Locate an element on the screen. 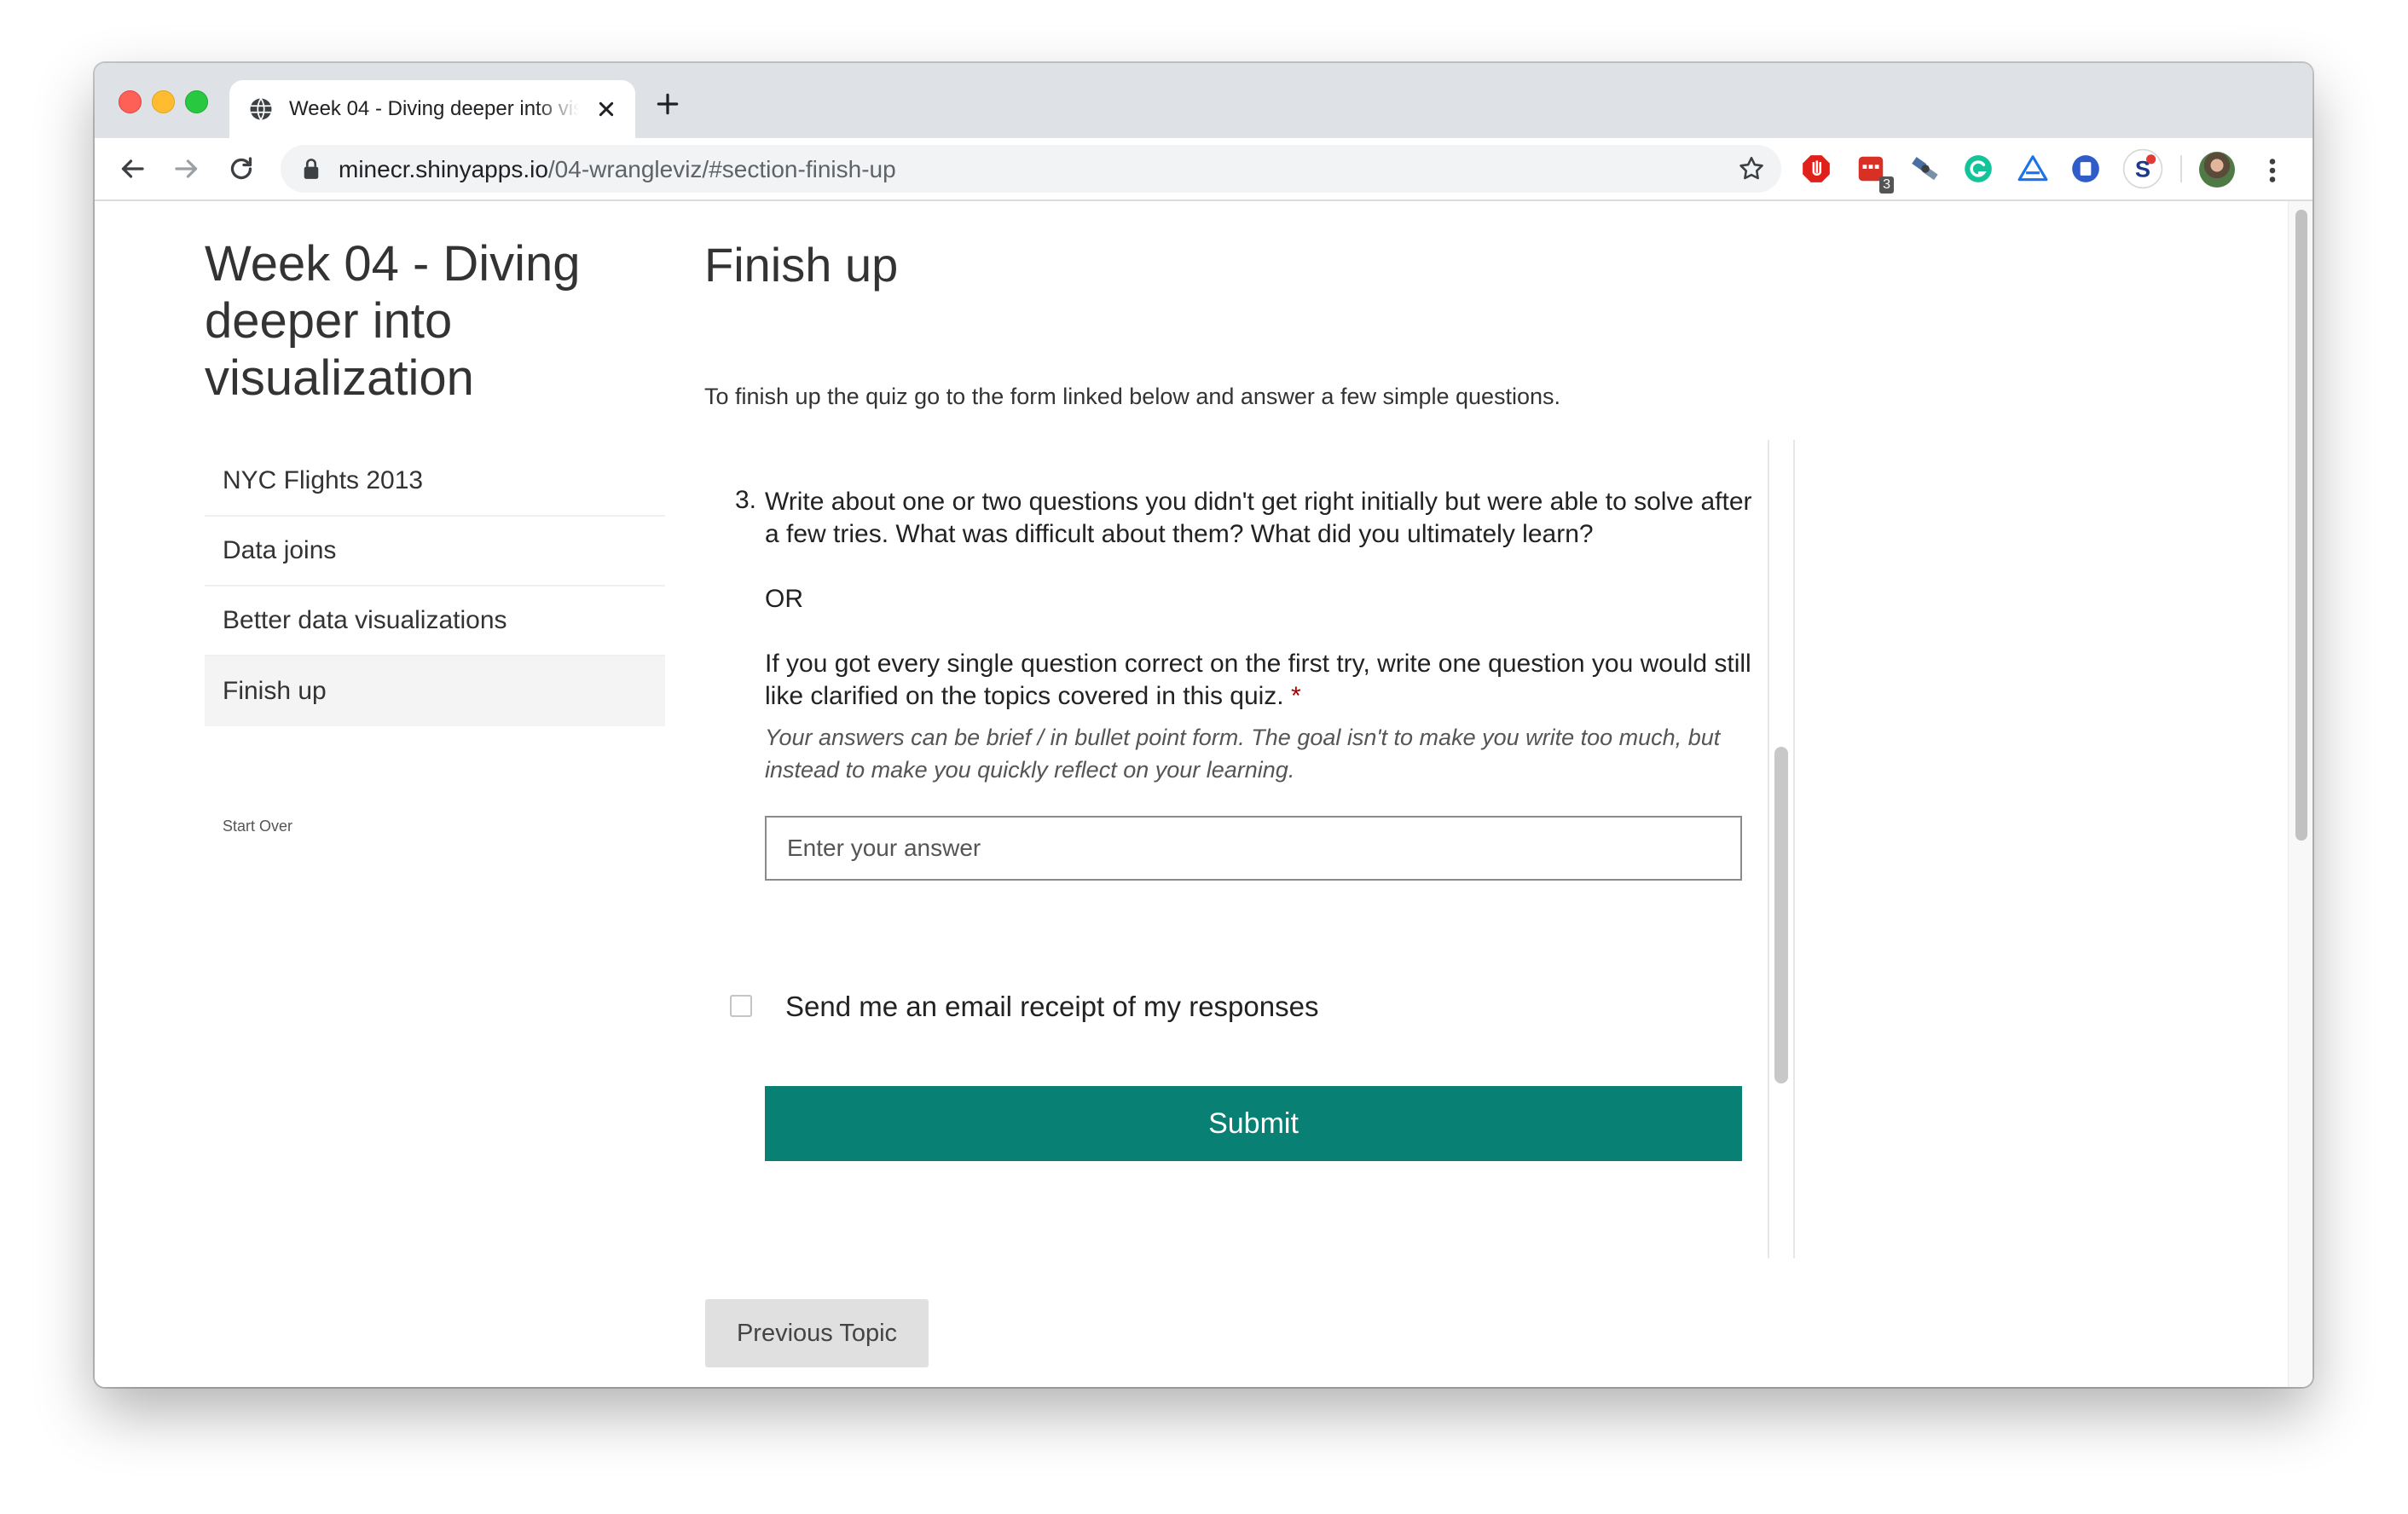 The width and height of the screenshot is (2408, 1514). question-or: OR is located at coordinates (784, 599).